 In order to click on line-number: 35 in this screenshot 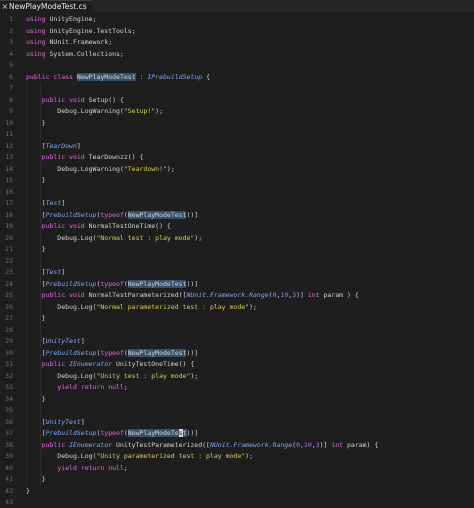, I will do `click(9, 410)`.